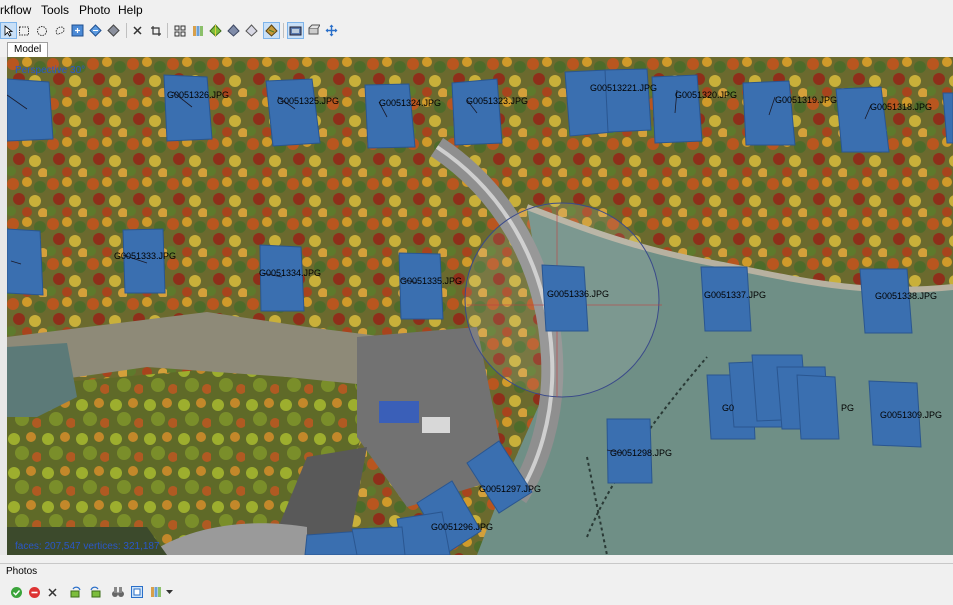  I want to click on solid-diamond-icon, so click(215, 30).